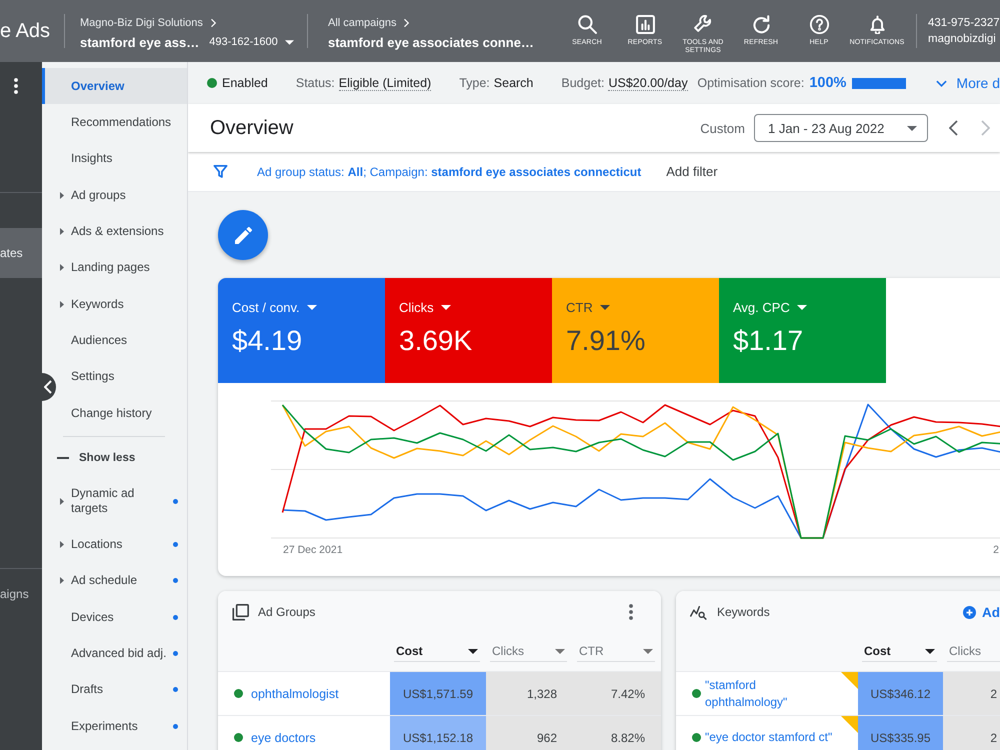 The width and height of the screenshot is (1000, 750). I want to click on plus-circle-icon, so click(969, 612).